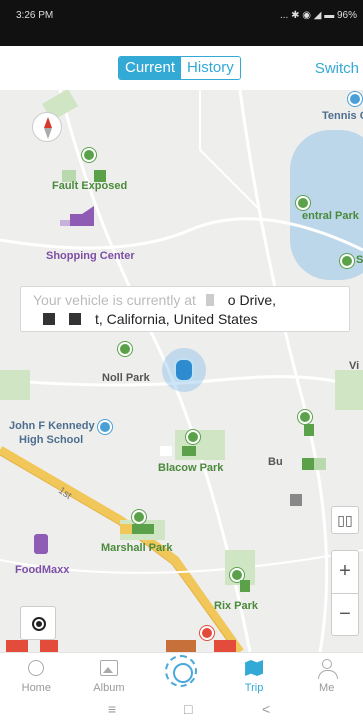  I want to click on zoom-in-button: +, so click(345, 572).